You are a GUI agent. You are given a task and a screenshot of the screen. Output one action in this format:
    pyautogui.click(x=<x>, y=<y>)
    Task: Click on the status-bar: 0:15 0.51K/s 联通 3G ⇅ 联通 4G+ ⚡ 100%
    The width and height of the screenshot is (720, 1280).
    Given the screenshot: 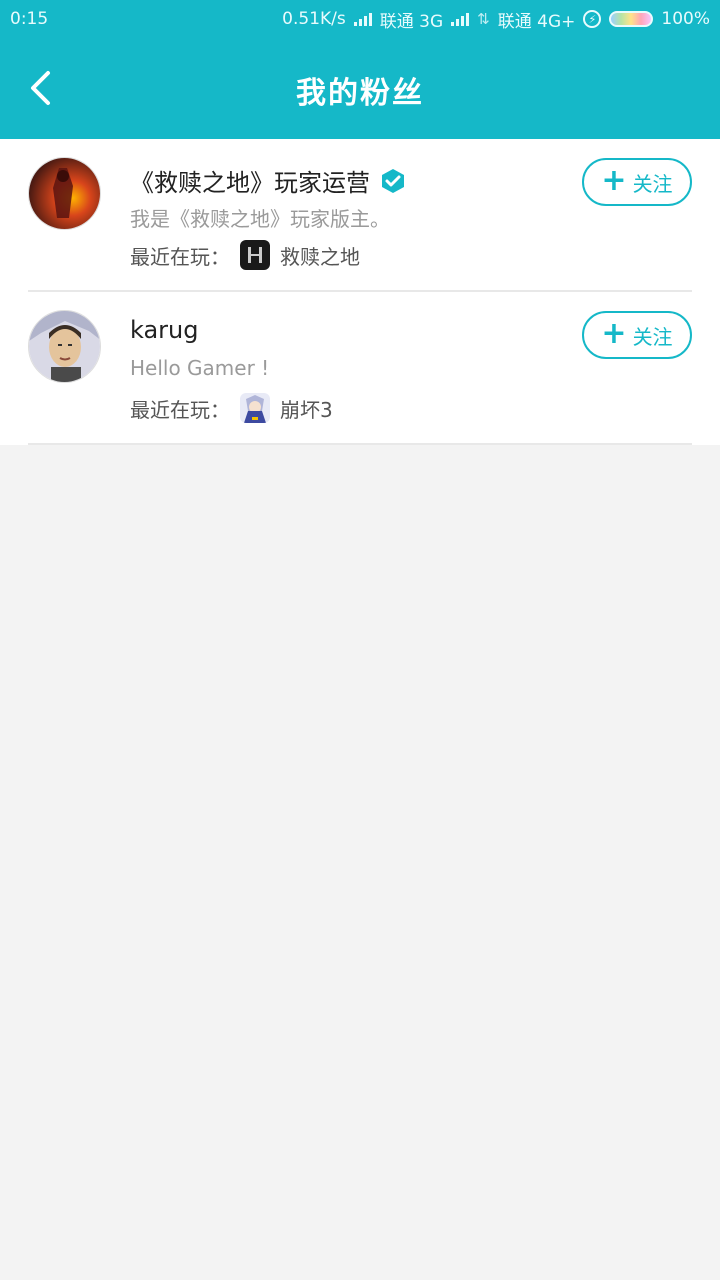 What is the action you would take?
    pyautogui.click(x=360, y=19)
    